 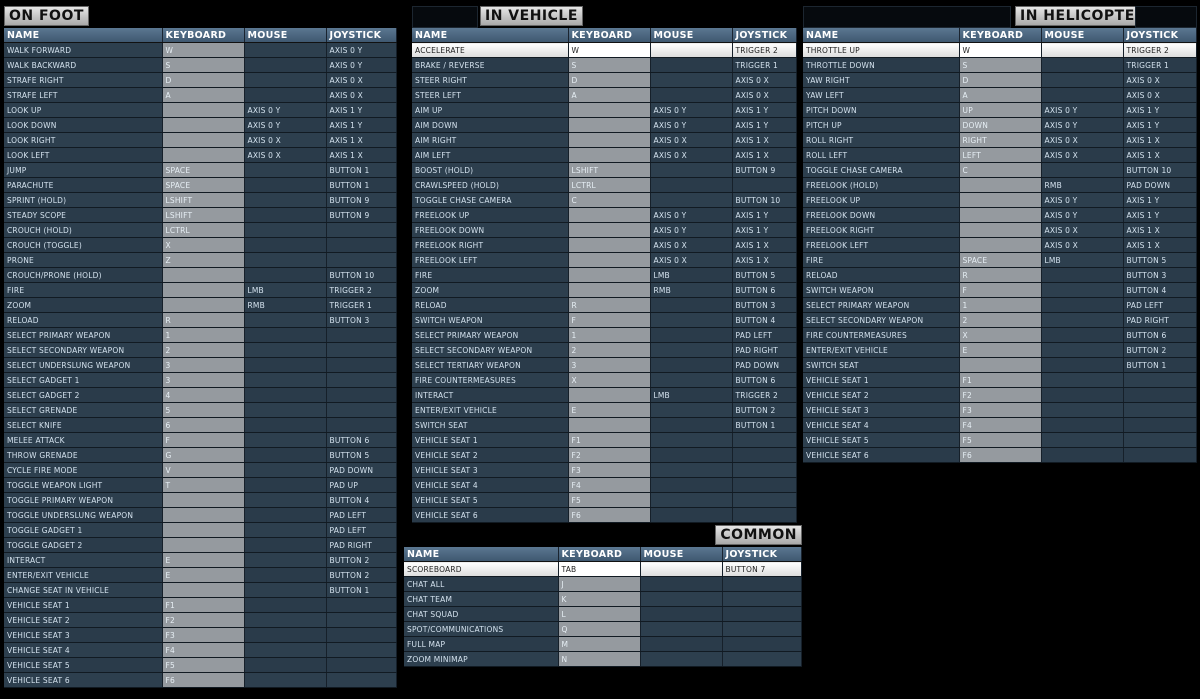 I want to click on keyboard-binding: Z, so click(x=203, y=260).